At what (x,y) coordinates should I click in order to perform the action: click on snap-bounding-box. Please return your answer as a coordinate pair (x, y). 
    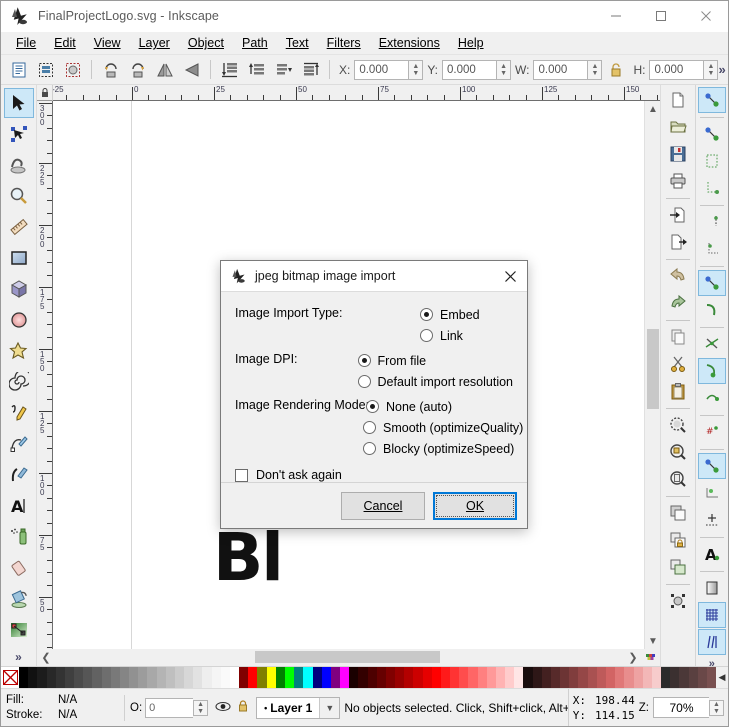
    Looking at the image, I should click on (712, 134).